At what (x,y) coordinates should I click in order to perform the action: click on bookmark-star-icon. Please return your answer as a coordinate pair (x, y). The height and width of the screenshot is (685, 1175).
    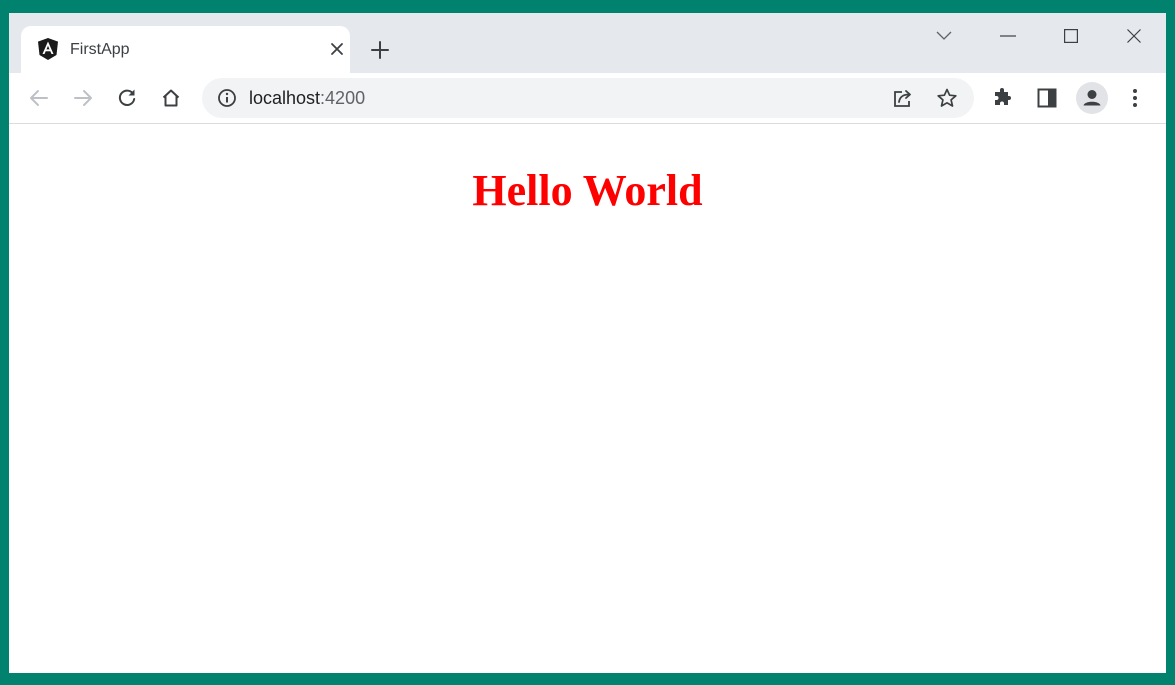
    Looking at the image, I should click on (947, 98).